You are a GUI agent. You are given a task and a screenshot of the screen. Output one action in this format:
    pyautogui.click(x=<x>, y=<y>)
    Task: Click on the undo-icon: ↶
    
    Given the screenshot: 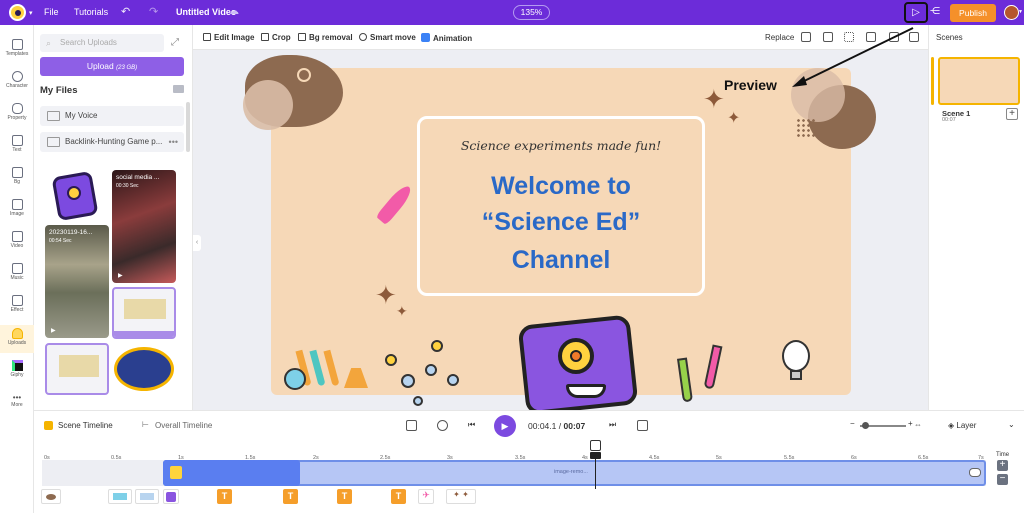 What is the action you would take?
    pyautogui.click(x=125, y=11)
    